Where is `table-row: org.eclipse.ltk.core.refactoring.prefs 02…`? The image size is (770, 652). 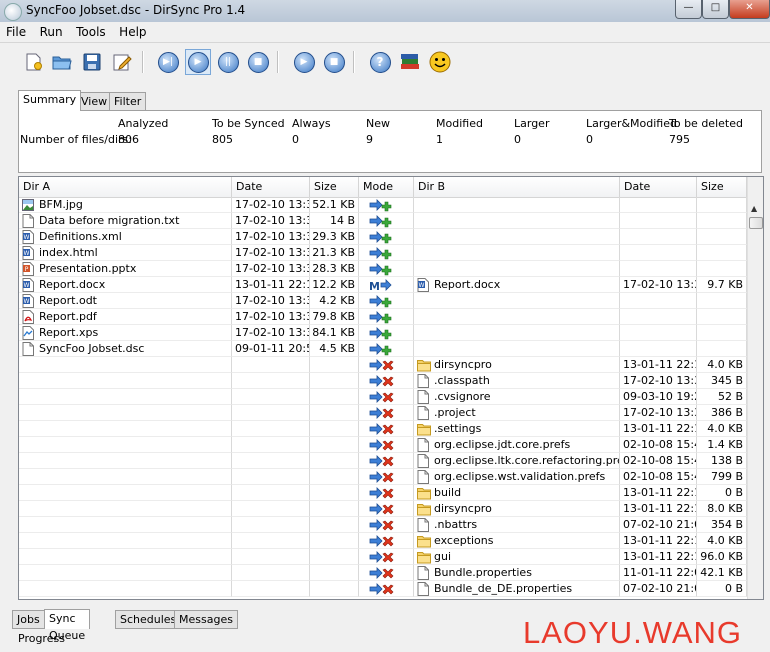
table-row: org.eclipse.ltk.core.refactoring.prefs 02… is located at coordinates (383, 461).